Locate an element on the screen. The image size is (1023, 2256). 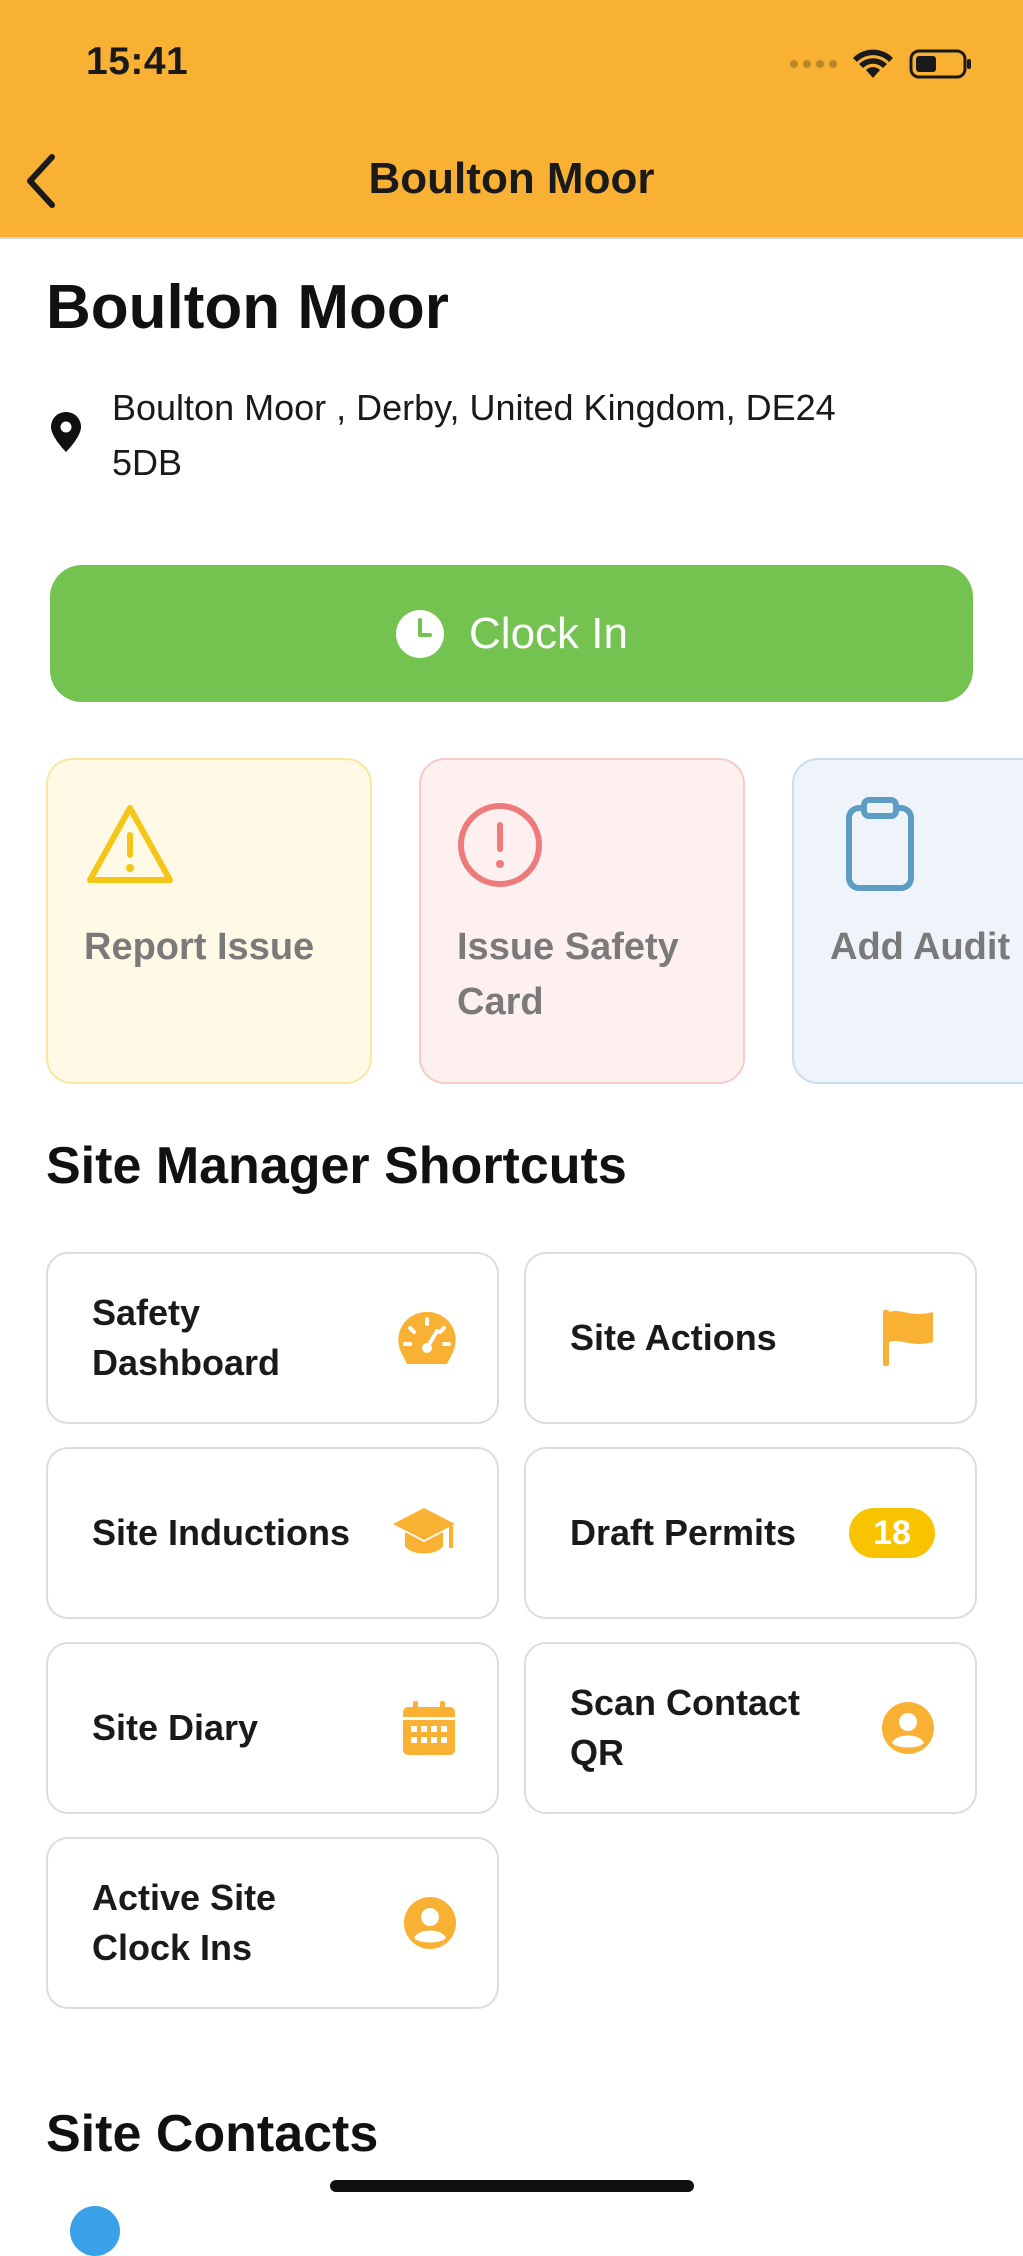
active-site-clock-ins-tile: Active Site Clock Ins is located at coordinates (272, 1923).